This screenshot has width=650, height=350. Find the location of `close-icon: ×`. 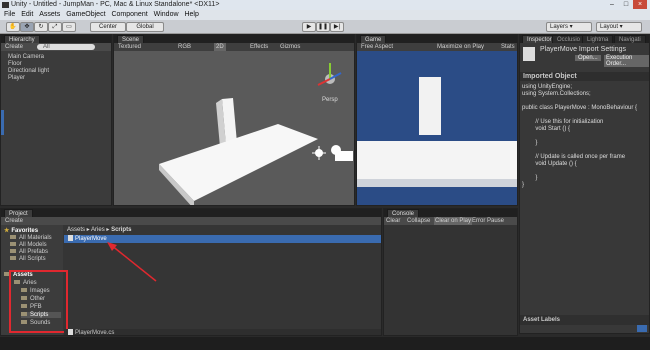

close-icon: × is located at coordinates (640, 4).